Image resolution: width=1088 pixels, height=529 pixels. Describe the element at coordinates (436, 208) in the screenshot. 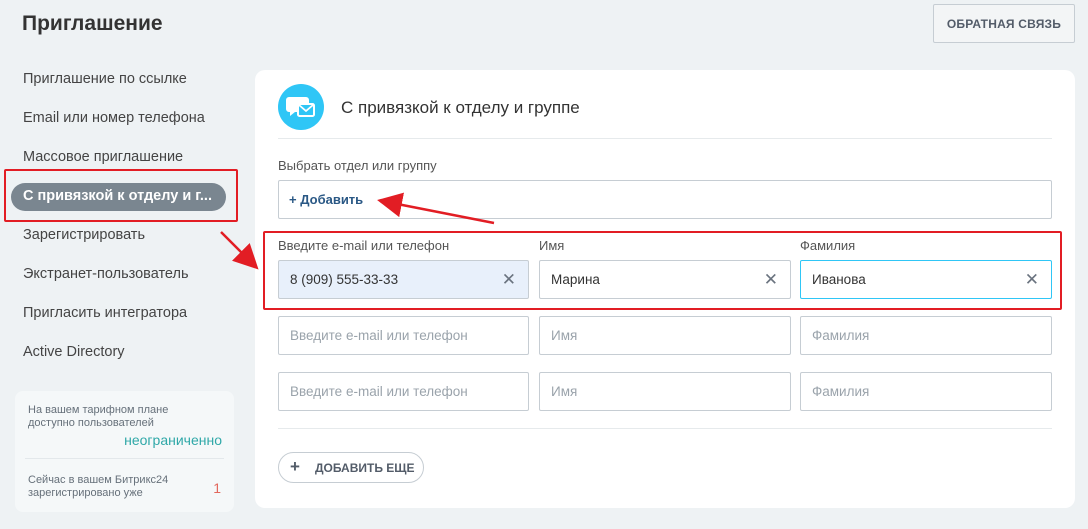

I see `arrow-to-add-link` at that location.